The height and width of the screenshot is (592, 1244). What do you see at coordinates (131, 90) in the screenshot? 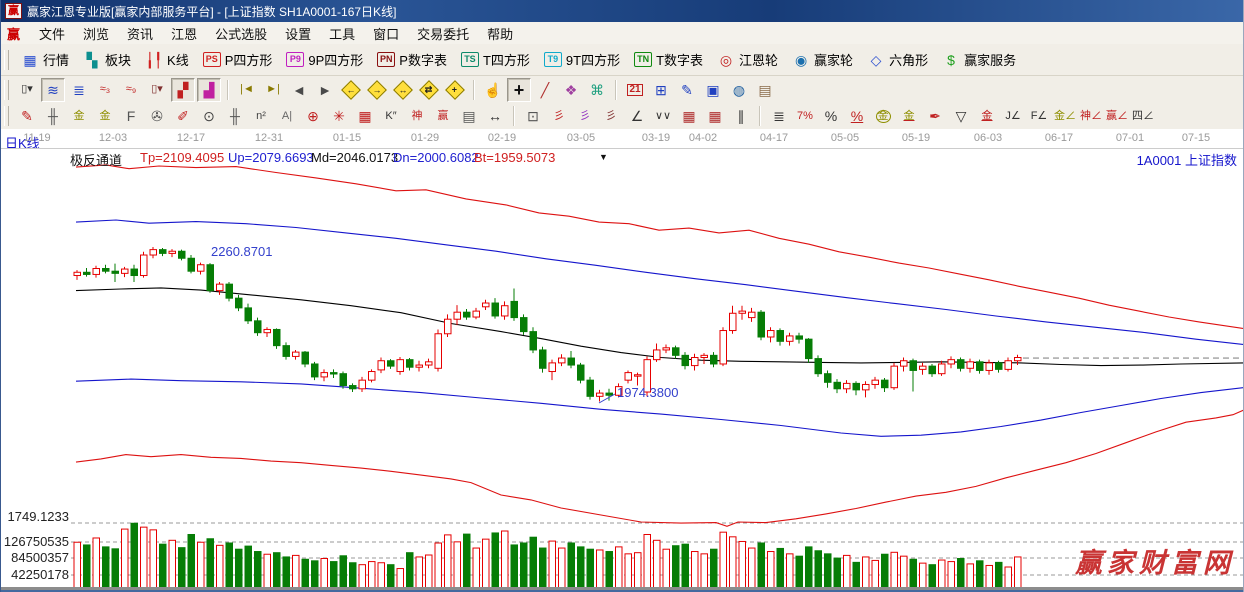
I see `wave-9-icon: ≈₉` at bounding box center [131, 90].